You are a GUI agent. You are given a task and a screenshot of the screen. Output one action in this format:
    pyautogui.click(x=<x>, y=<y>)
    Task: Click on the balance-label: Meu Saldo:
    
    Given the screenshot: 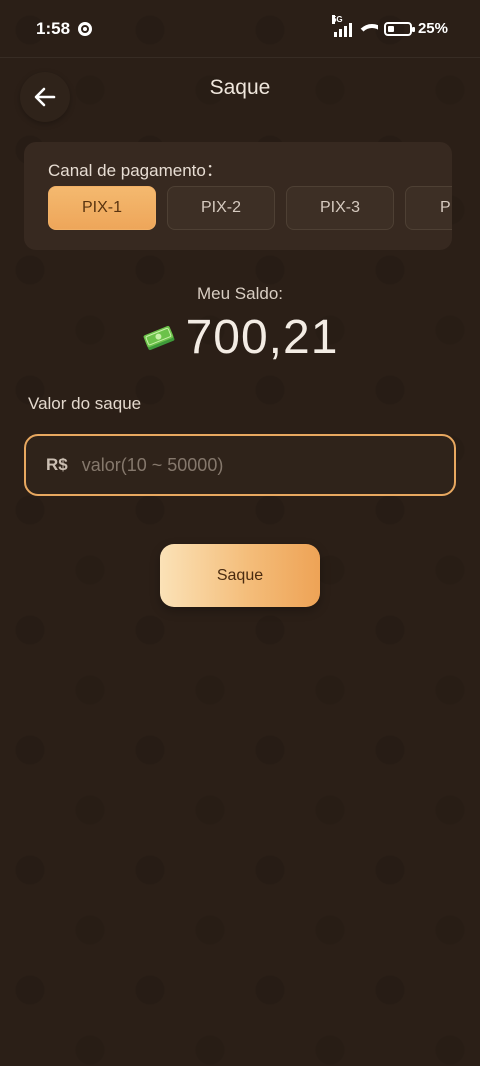 What is the action you would take?
    pyautogui.click(x=240, y=293)
    